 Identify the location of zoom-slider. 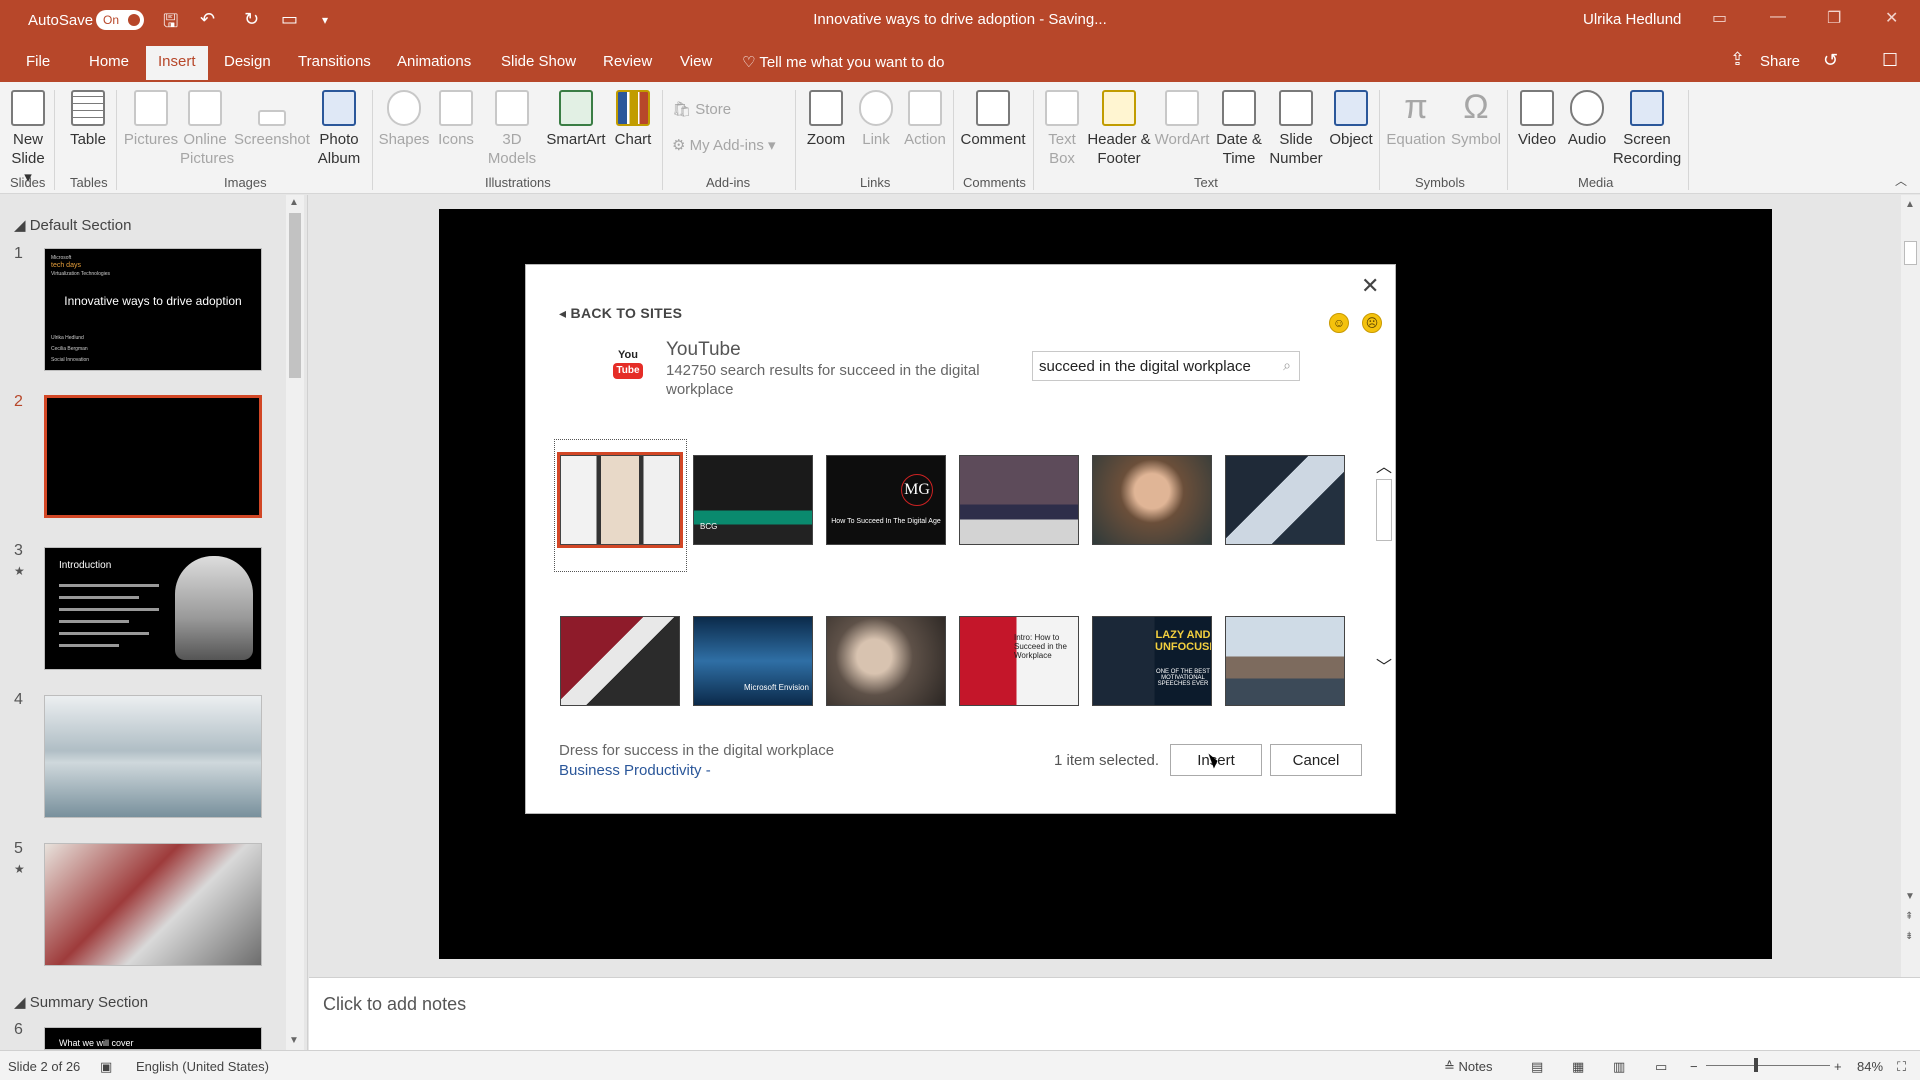
(1768, 1065).